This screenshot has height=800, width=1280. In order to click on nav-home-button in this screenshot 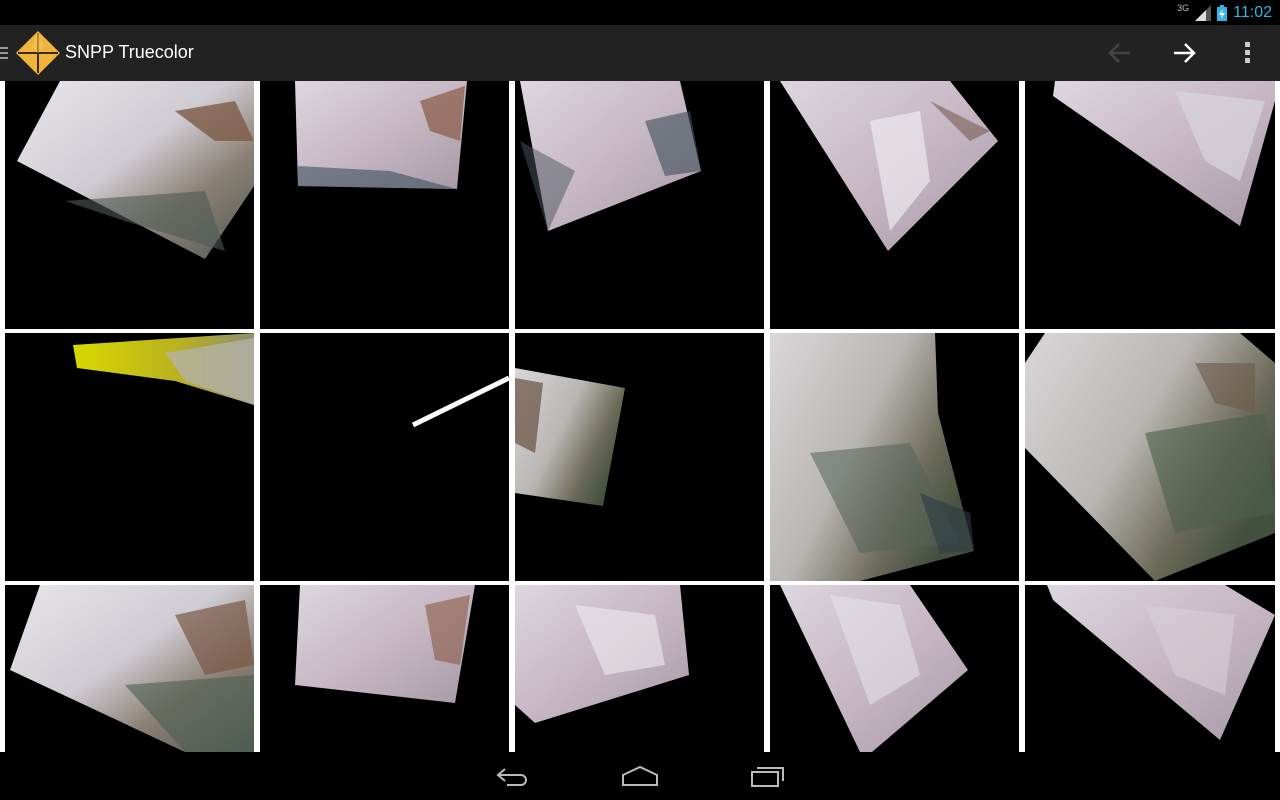, I will do `click(640, 776)`.